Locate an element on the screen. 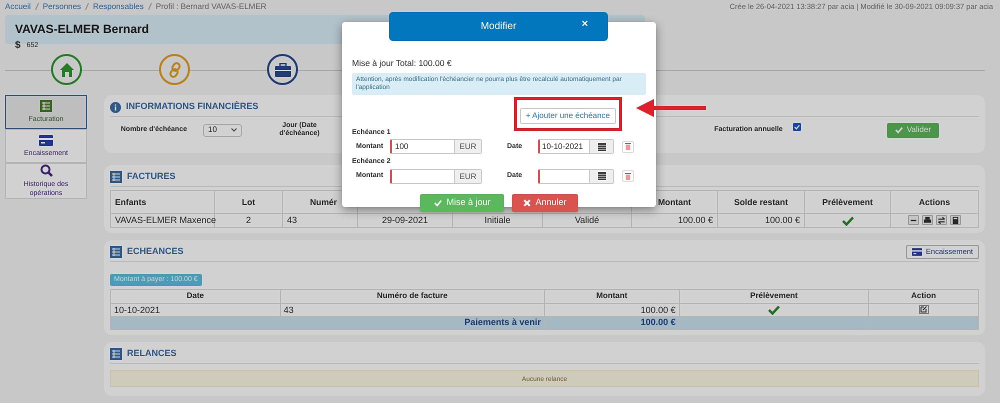 Image resolution: width=1000 pixels, height=403 pixels. info-icon is located at coordinates (115, 107).